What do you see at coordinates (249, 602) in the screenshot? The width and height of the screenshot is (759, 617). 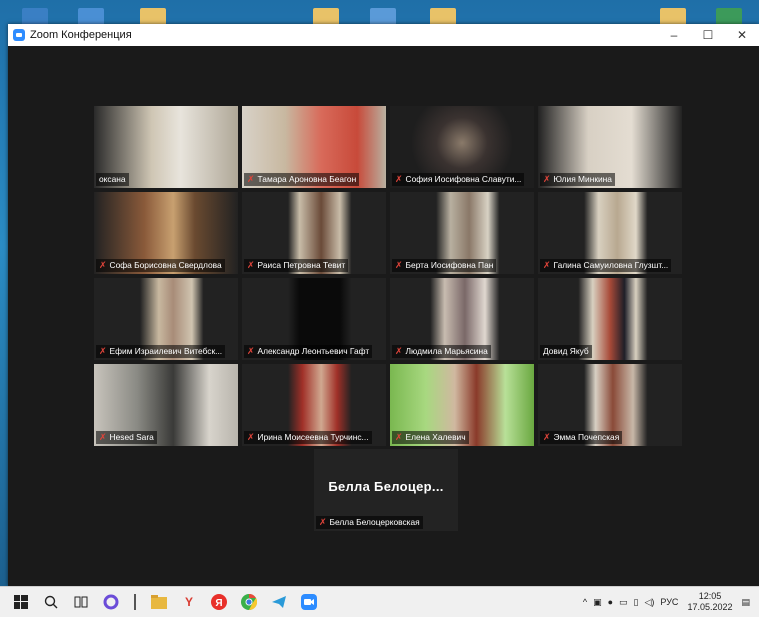 I see `chrome-icon` at bounding box center [249, 602].